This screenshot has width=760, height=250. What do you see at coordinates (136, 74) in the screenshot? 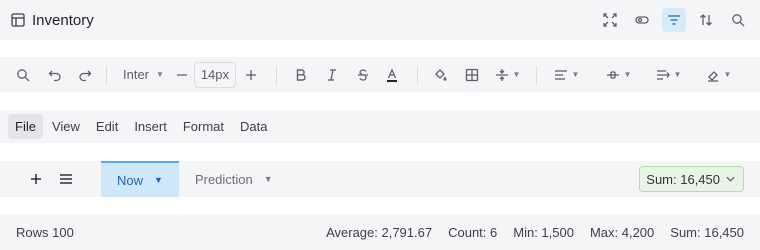
I see `font-family-value: Inter` at bounding box center [136, 74].